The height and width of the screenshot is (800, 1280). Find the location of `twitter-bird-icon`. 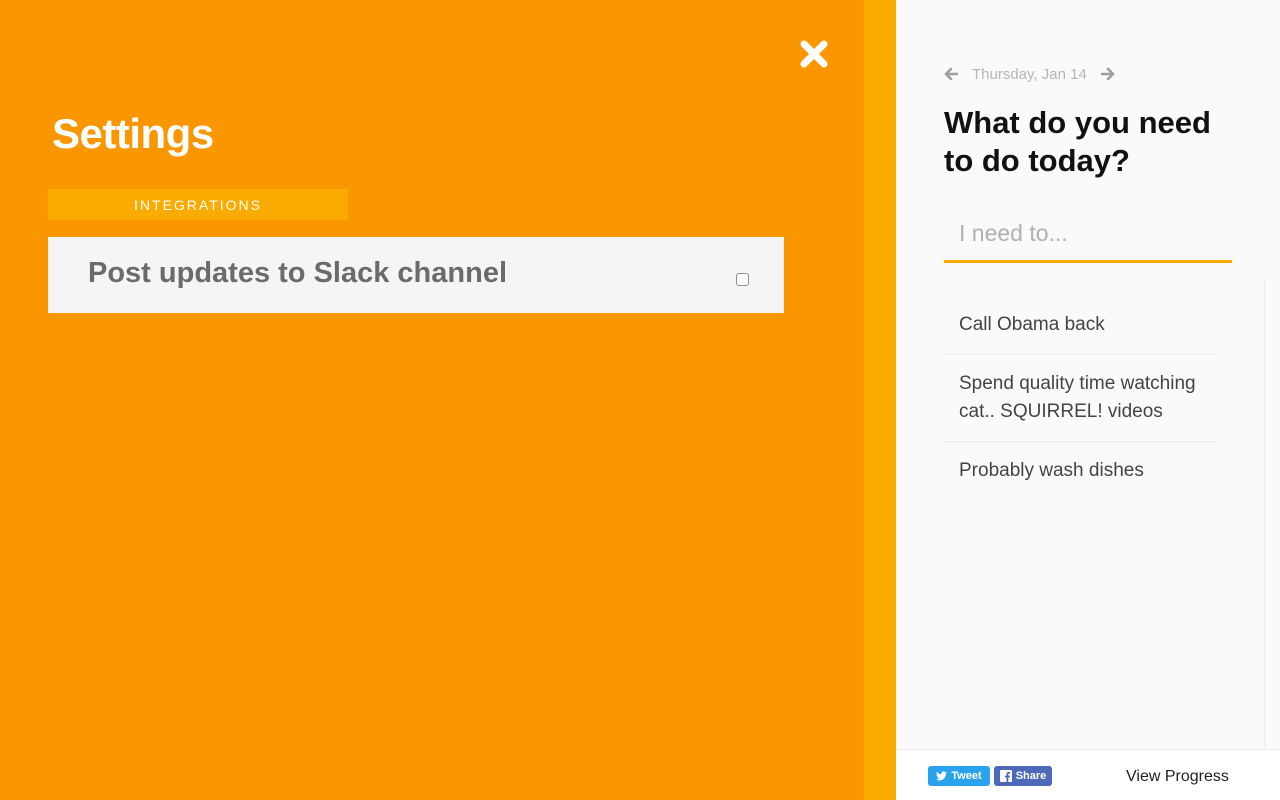

twitter-bird-icon is located at coordinates (942, 776).